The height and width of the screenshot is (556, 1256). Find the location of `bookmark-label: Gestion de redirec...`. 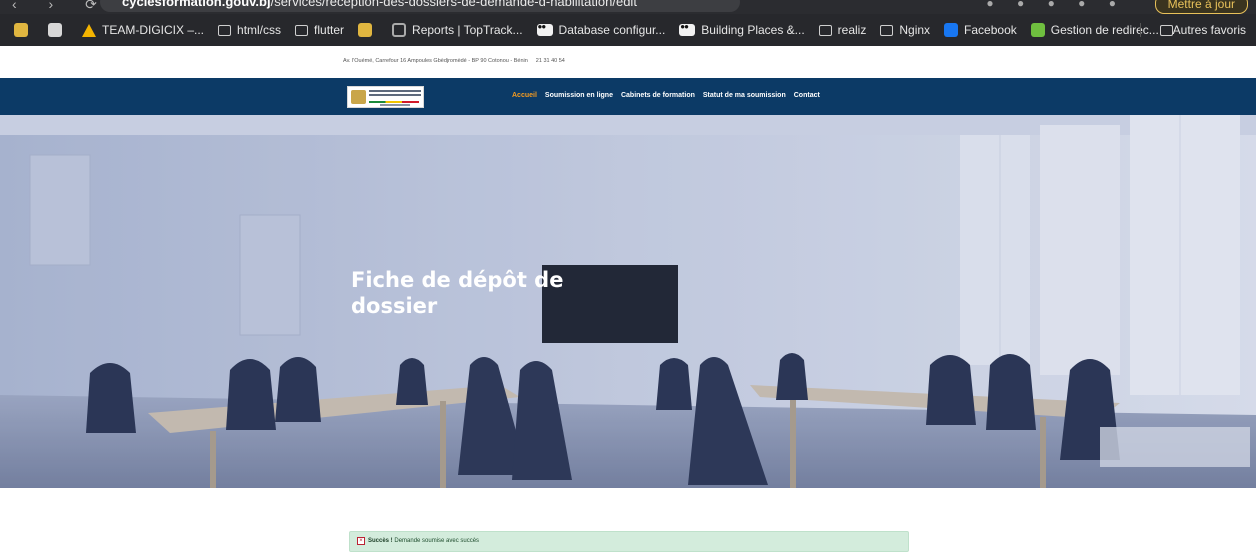

bookmark-label: Gestion de redirec... is located at coordinates (1104, 30).